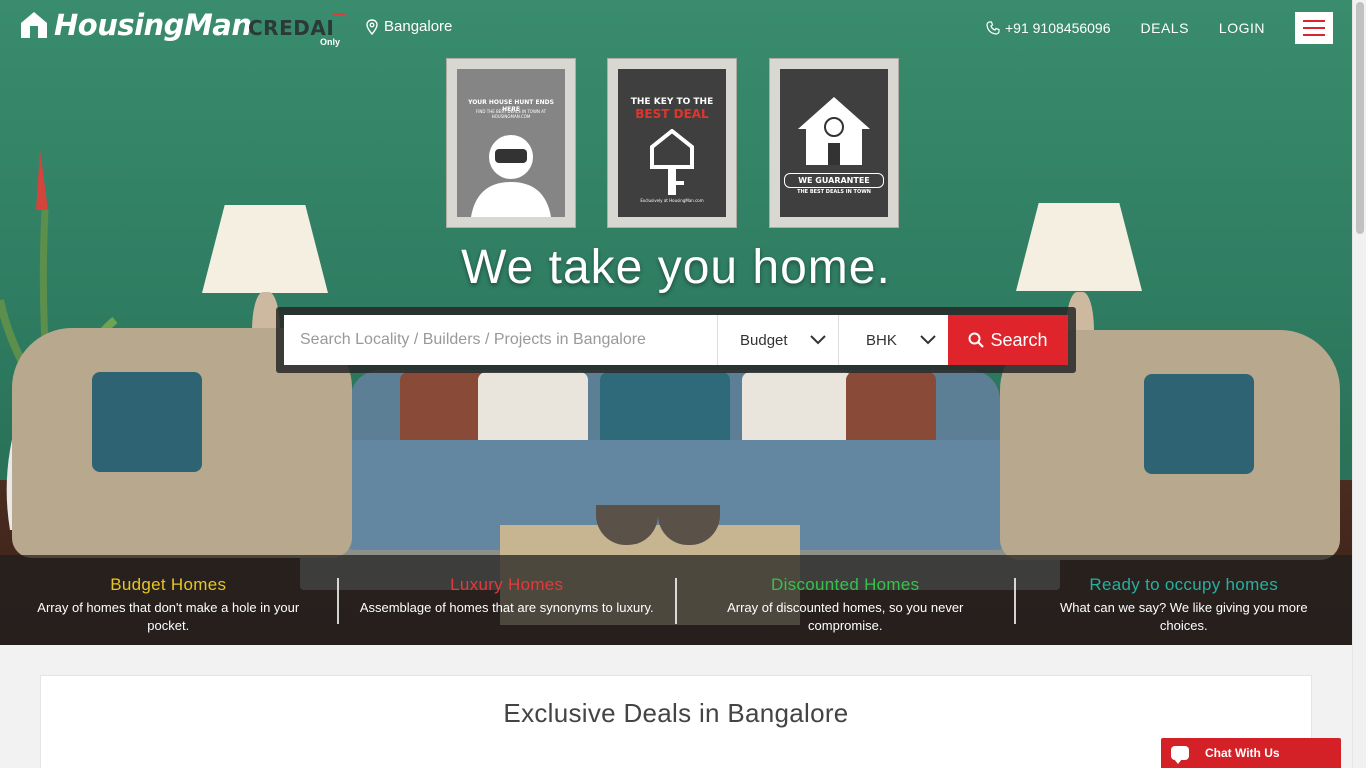 Image resolution: width=1366 pixels, height=768 pixels. What do you see at coordinates (1180, 755) in the screenshot?
I see `chat-bubble-icon` at bounding box center [1180, 755].